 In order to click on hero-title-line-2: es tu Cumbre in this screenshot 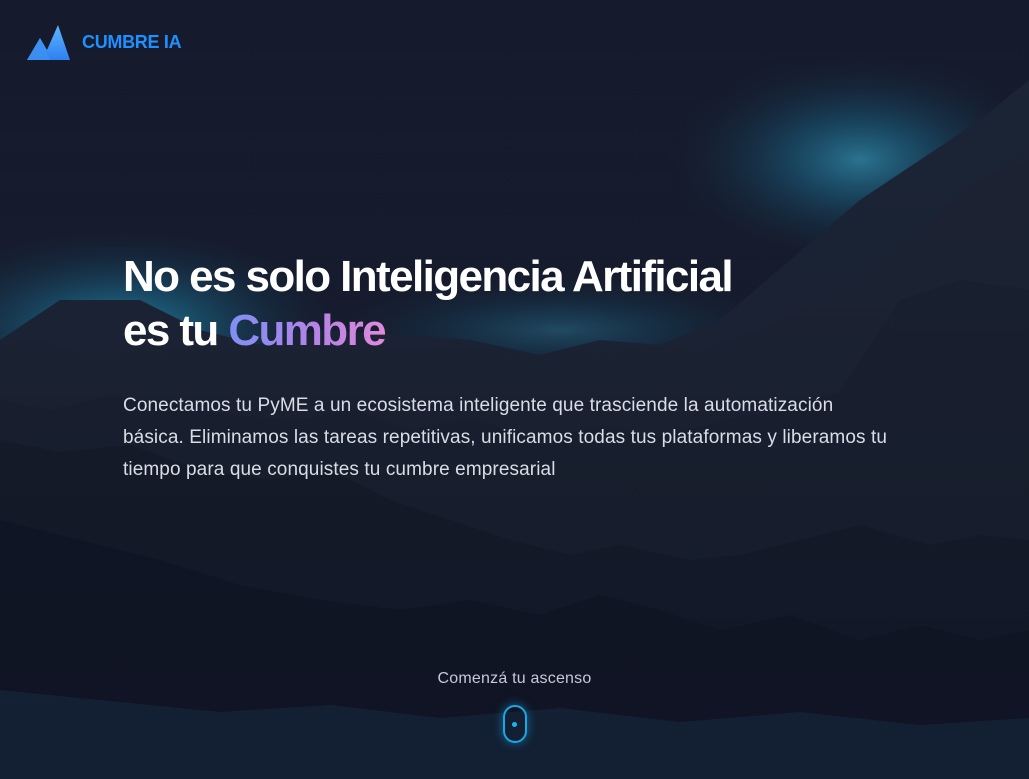, I will do `click(523, 331)`.